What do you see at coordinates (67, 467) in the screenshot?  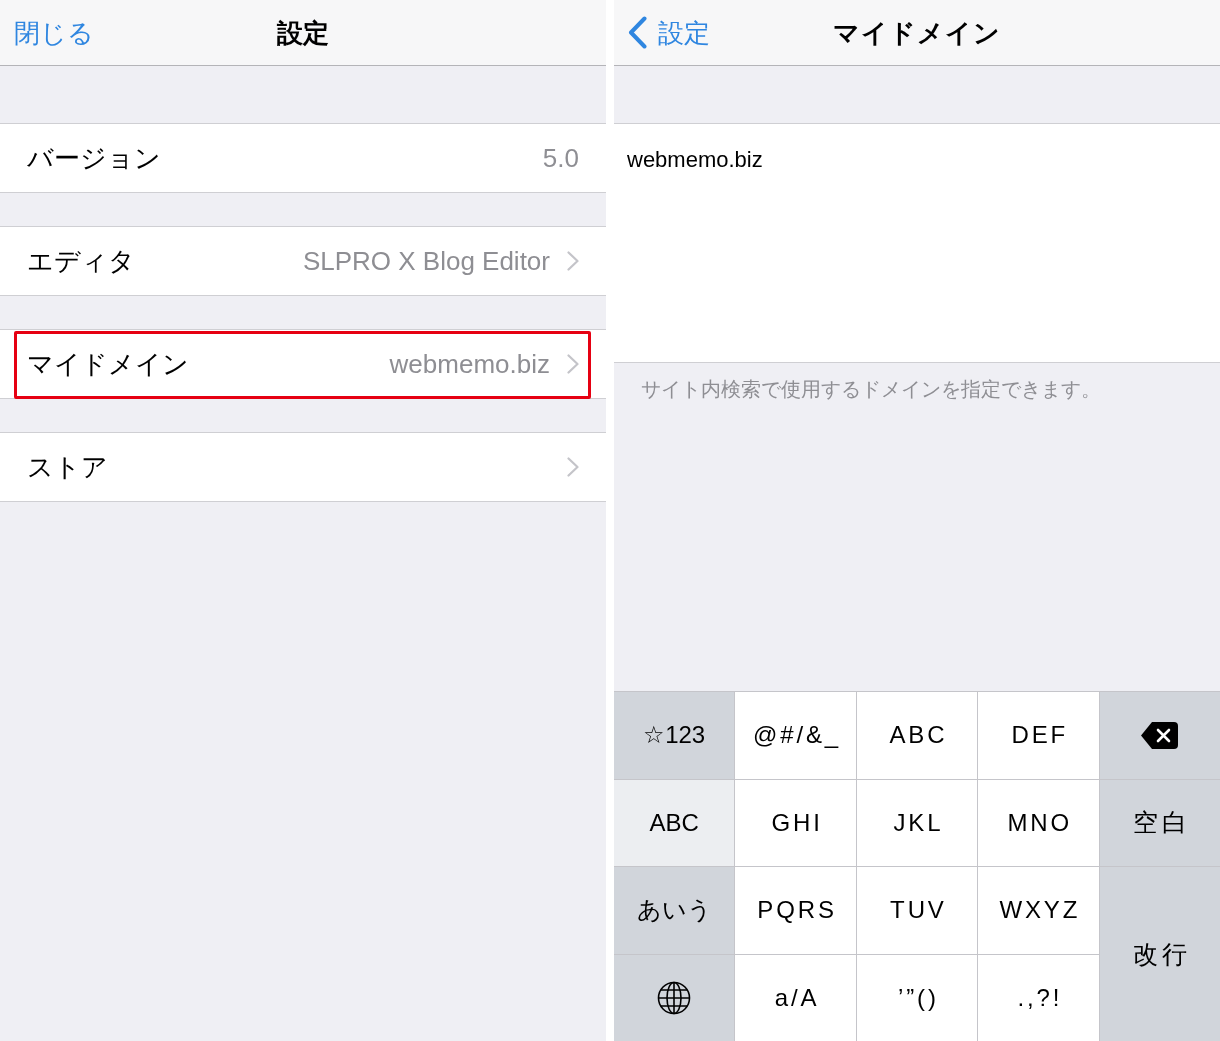 I see `row-label: ストア` at bounding box center [67, 467].